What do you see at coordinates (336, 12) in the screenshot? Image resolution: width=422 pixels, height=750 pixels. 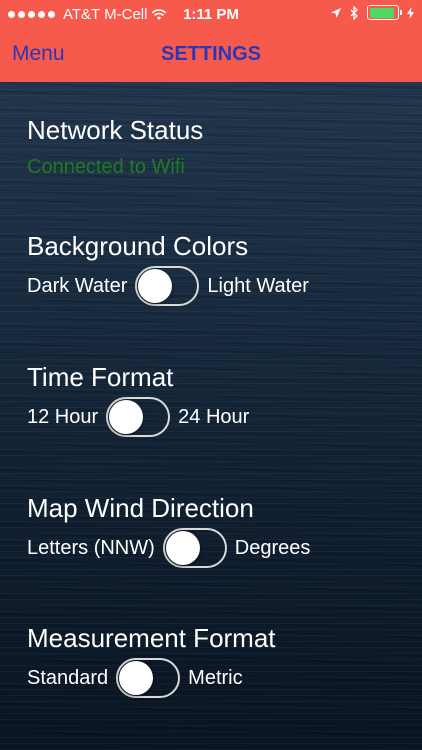 I see `location-icon` at bounding box center [336, 12].